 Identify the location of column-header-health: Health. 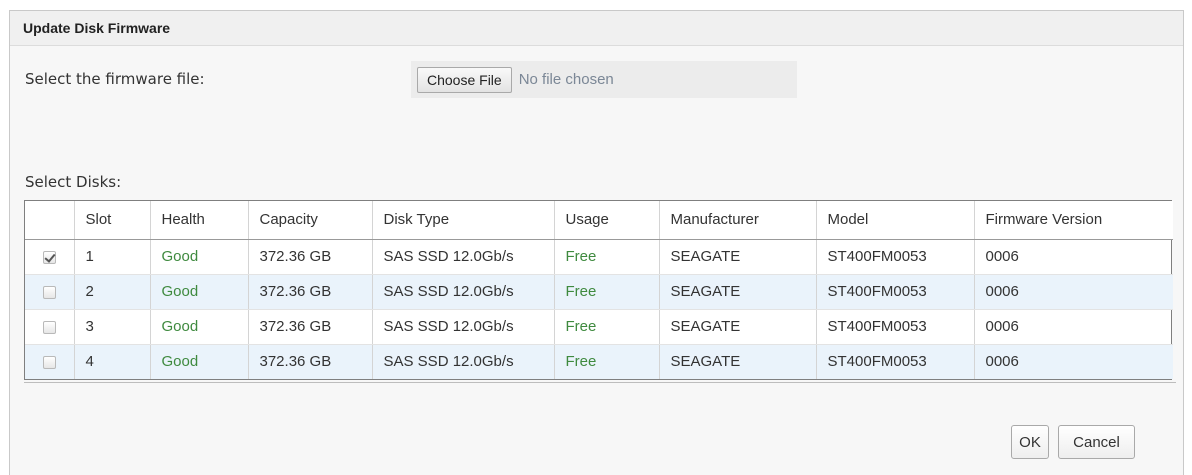
(199, 220).